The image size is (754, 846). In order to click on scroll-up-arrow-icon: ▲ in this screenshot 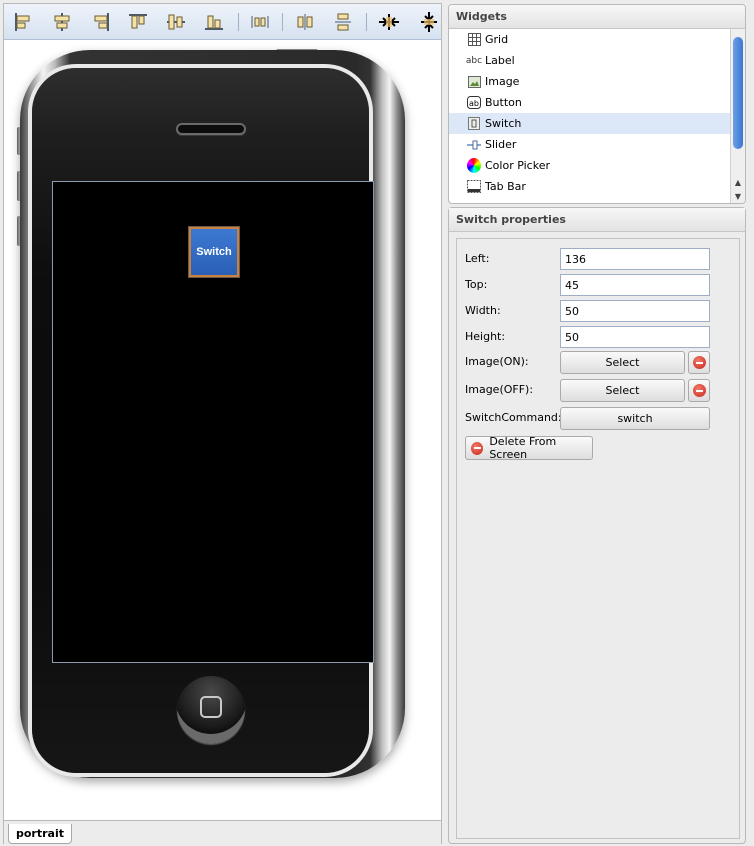, I will do `click(738, 182)`.